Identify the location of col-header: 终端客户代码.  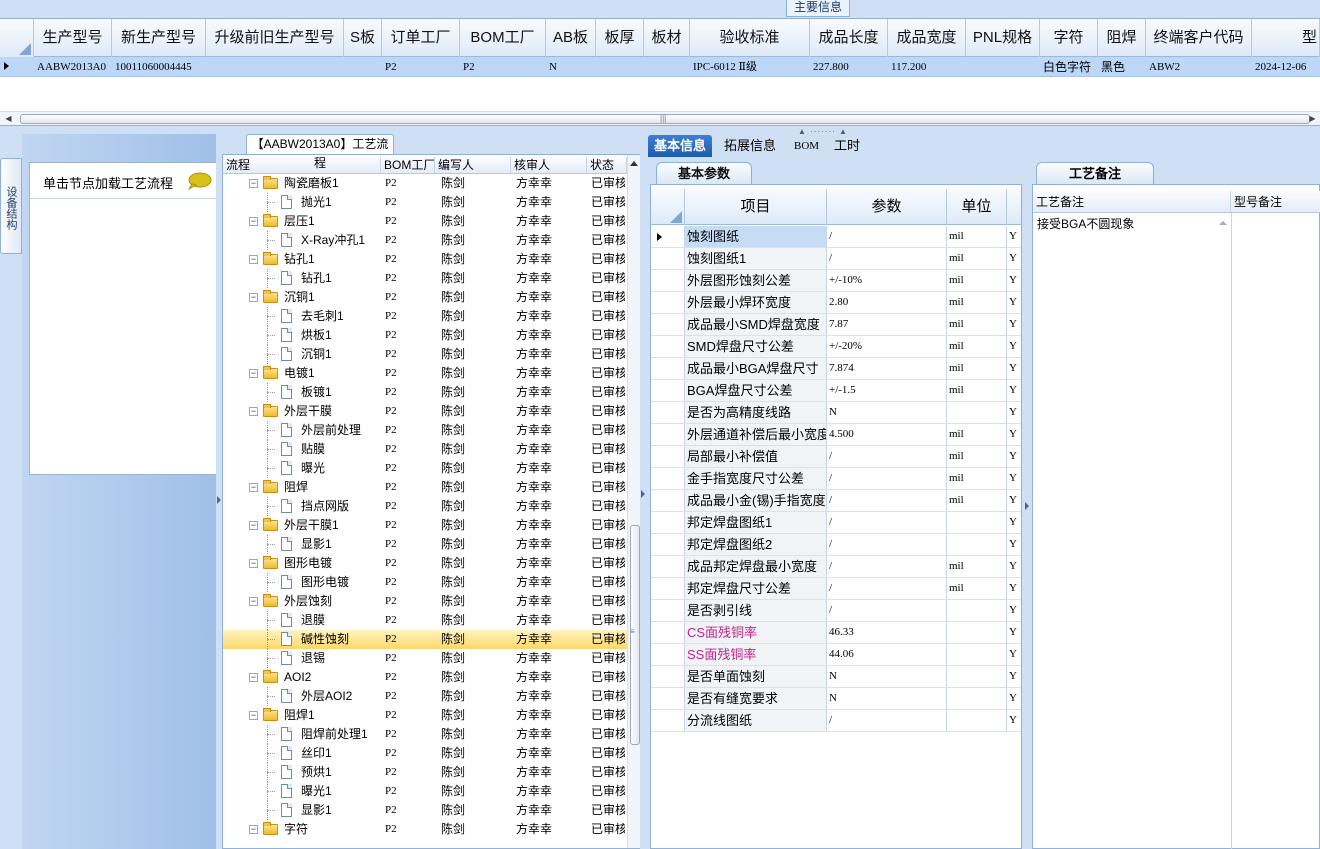
(1199, 38).